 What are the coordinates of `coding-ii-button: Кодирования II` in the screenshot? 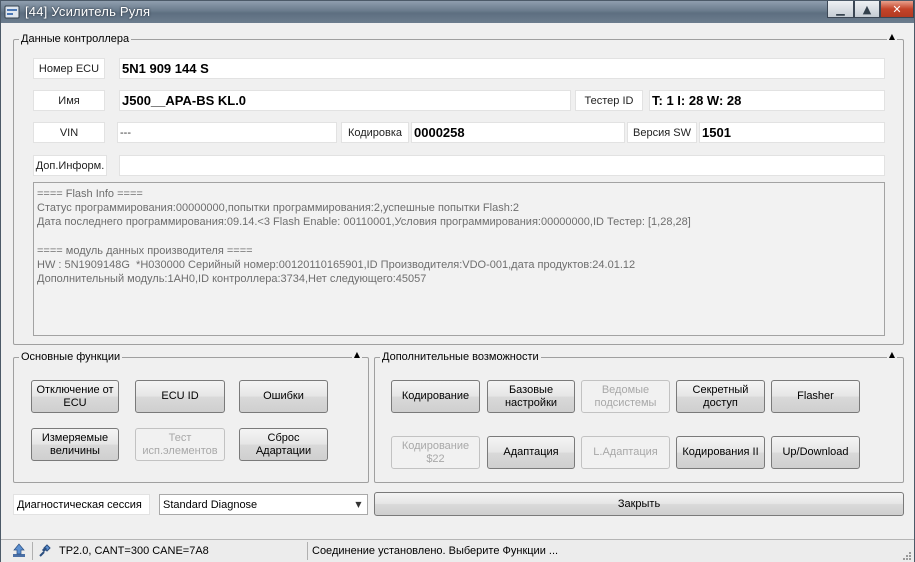 It's located at (720, 452).